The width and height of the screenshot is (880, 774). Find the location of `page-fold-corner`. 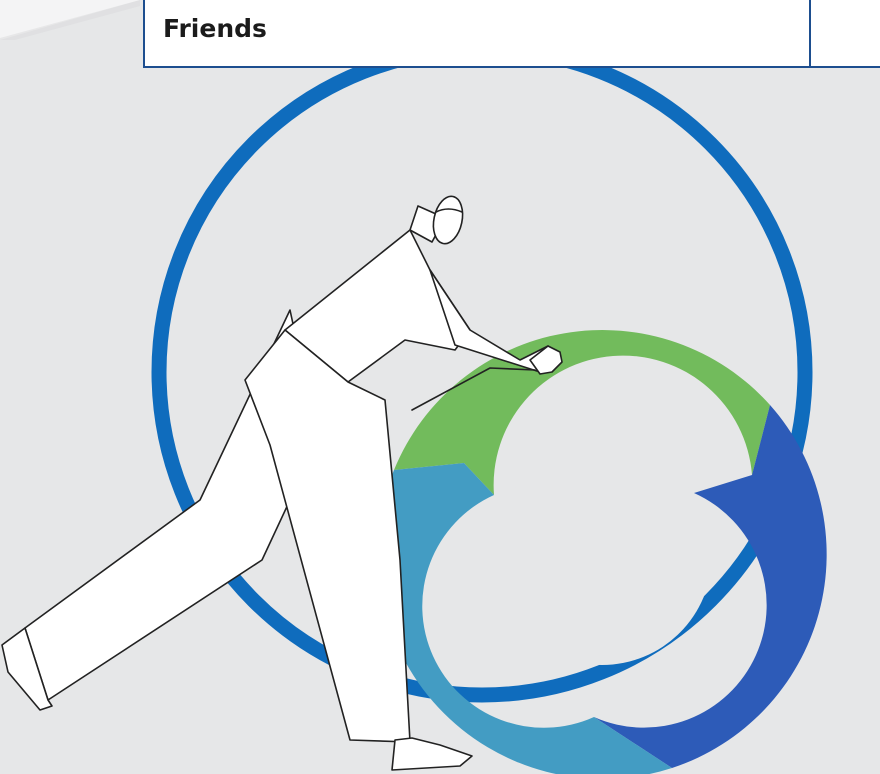

page-fold-corner is located at coordinates (70, 20).